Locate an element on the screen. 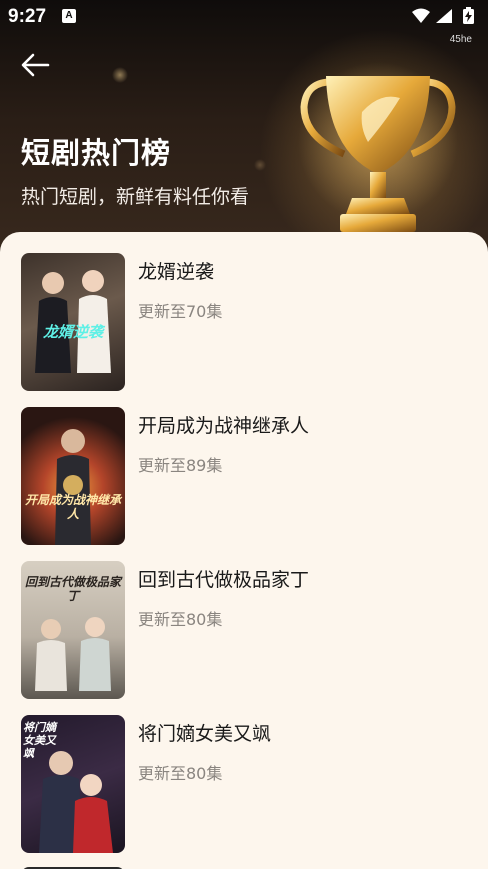  trophy-icon is located at coordinates (378, 147).